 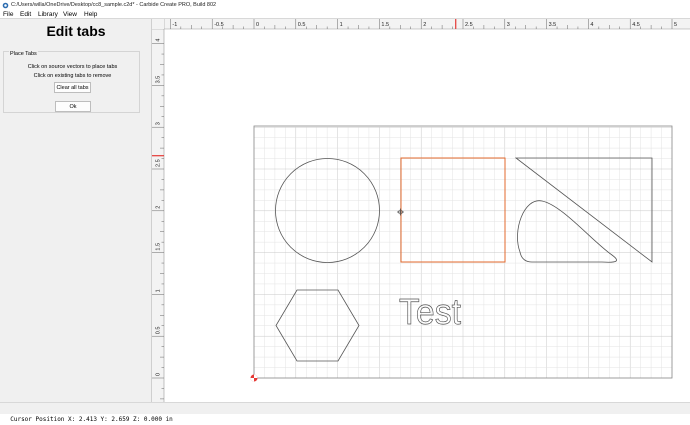 I want to click on ruler-label-x: 2, so click(x=424, y=25).